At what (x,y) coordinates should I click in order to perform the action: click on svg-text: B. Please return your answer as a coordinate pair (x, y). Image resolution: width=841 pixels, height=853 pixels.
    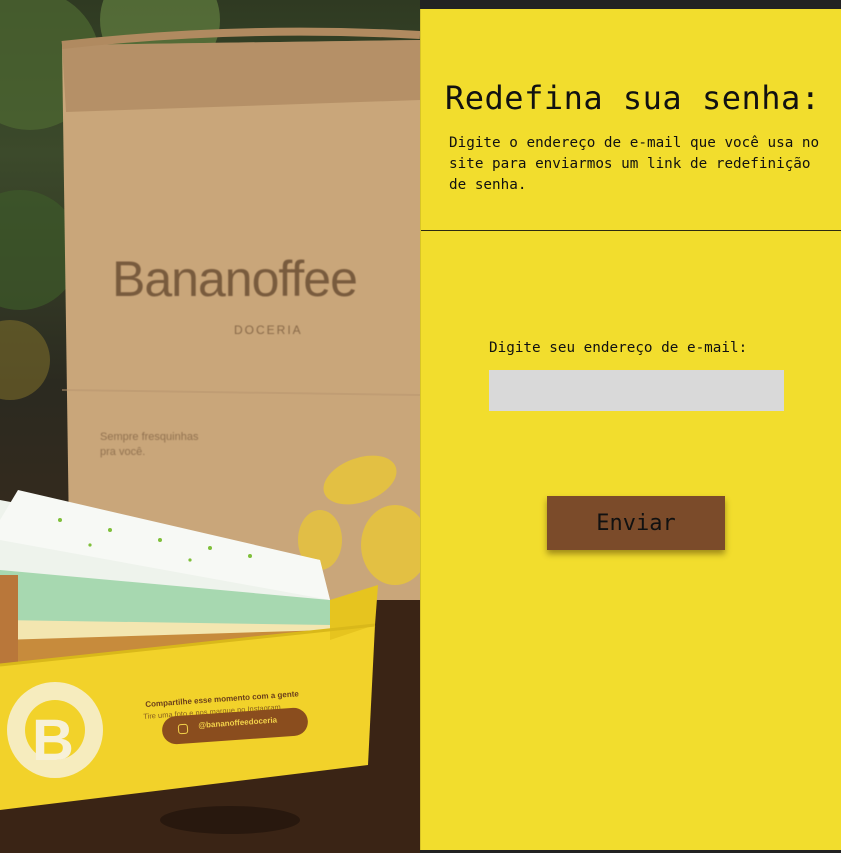
    Looking at the image, I should click on (53, 740).